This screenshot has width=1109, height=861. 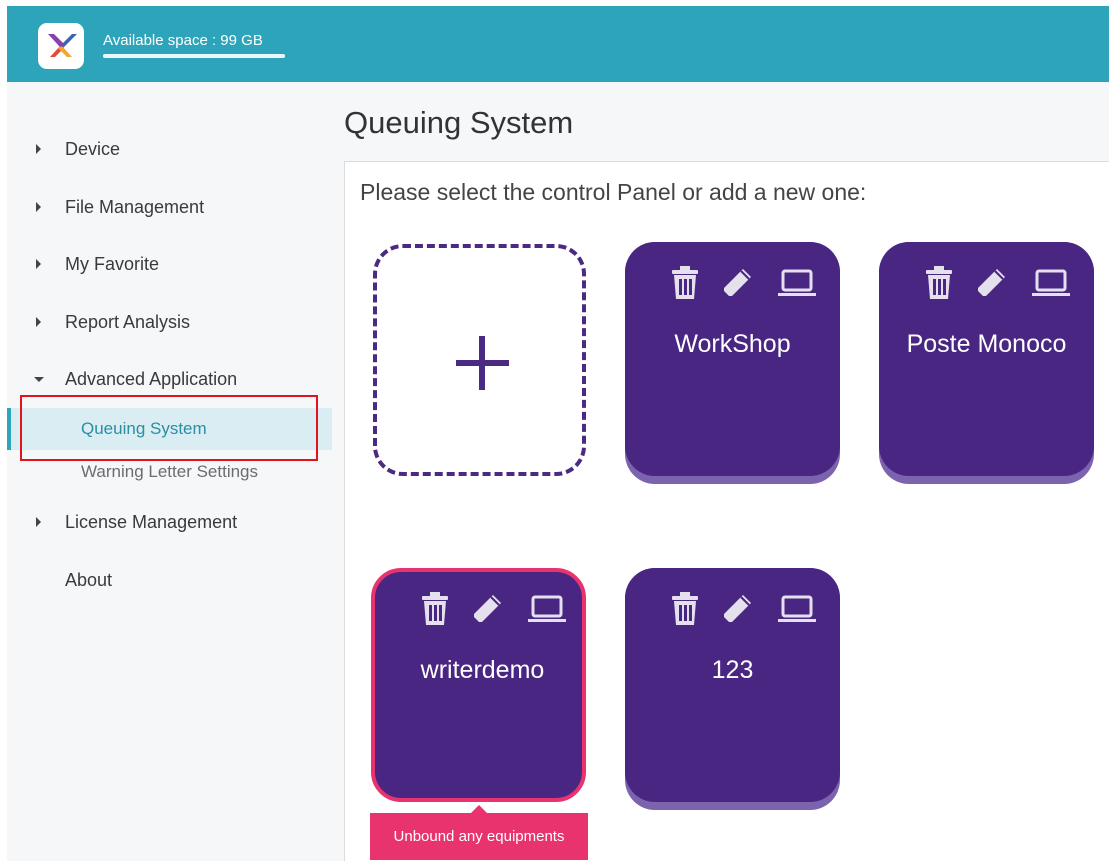 I want to click on panel-card-body: WorkShop, so click(x=732, y=359).